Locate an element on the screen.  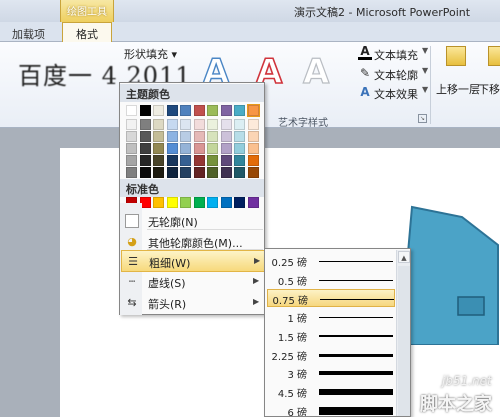
arrows-item: ⇆ 箭头(R) ▶ is located at coordinates (193, 303).